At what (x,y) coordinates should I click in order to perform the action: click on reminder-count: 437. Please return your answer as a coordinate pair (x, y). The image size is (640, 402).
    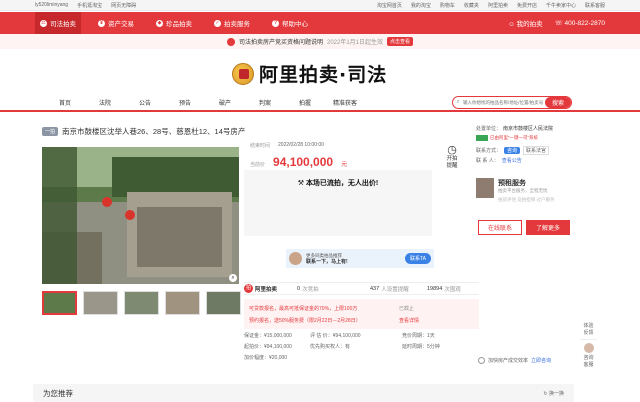
    Looking at the image, I should click on (375, 288).